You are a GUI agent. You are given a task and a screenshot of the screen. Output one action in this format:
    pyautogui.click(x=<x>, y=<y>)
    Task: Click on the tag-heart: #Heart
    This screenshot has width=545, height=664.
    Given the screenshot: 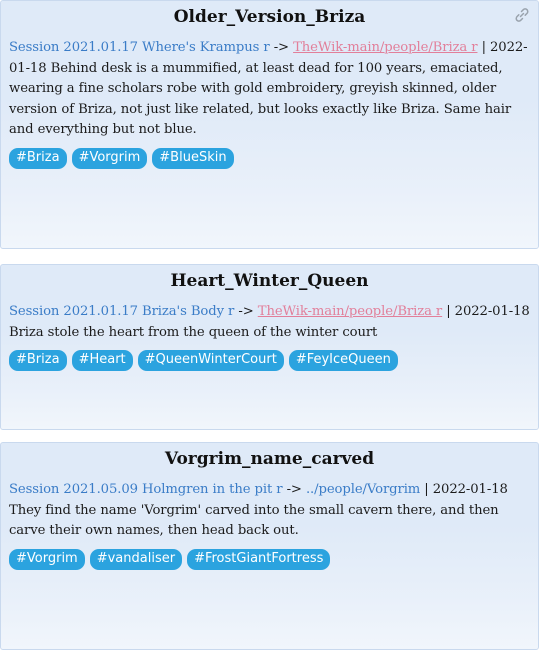 What is the action you would take?
    pyautogui.click(x=102, y=360)
    